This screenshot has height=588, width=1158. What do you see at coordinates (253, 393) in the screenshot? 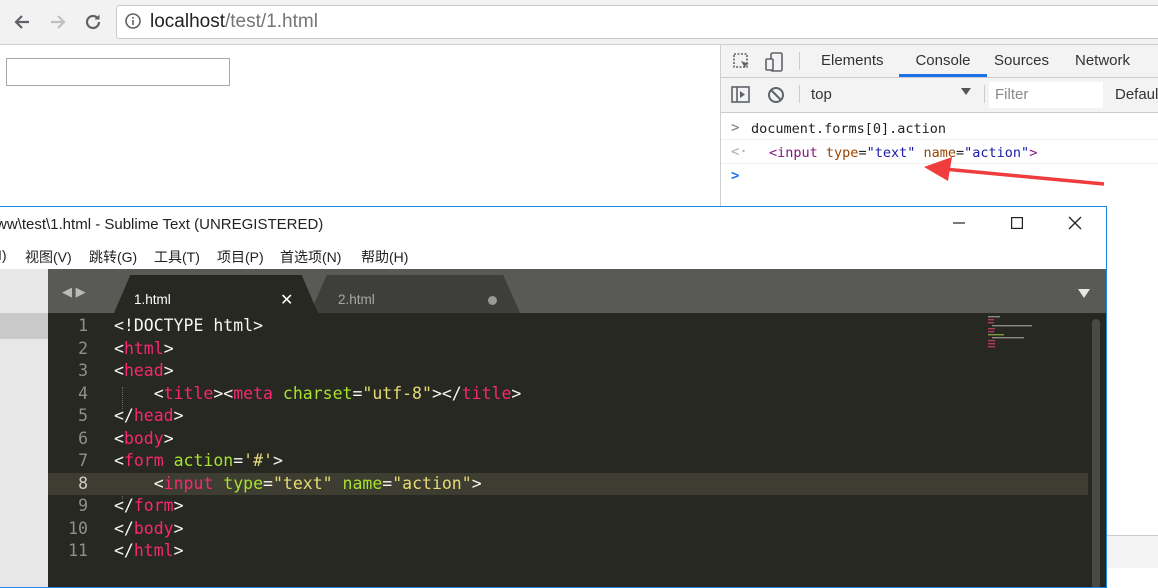
I see `code-token: meta` at bounding box center [253, 393].